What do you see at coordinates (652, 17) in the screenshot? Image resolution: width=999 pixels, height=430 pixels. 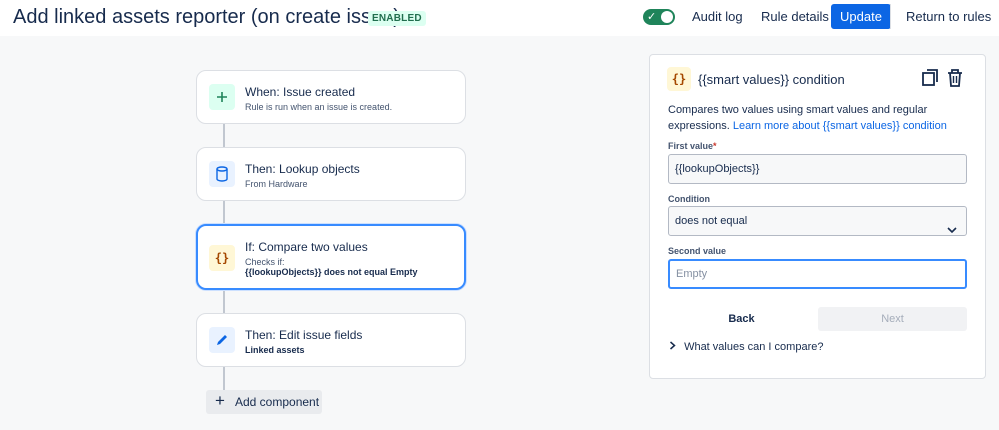 I see `check-icon: ✓` at bounding box center [652, 17].